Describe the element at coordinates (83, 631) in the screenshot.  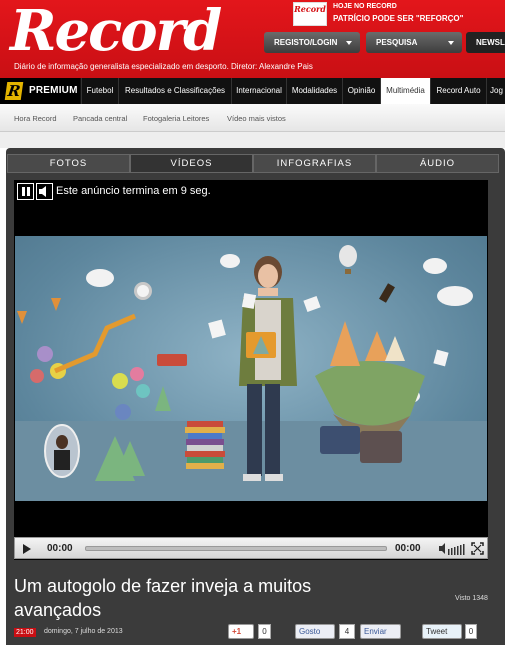
I see `publish-date: domingo, 7 julho de 2013` at that location.